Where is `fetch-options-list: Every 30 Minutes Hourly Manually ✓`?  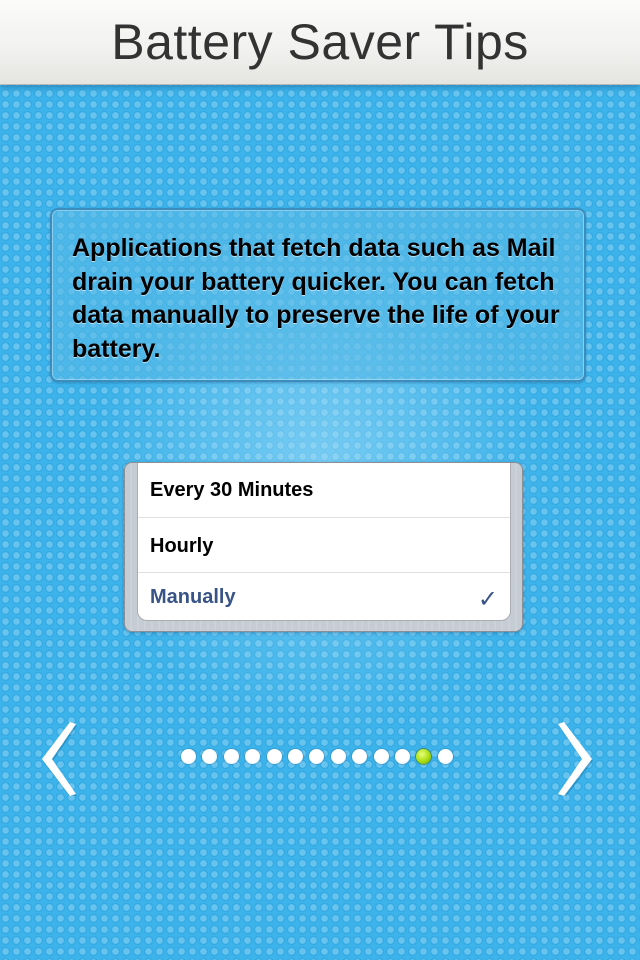
fetch-options-list: Every 30 Minutes Hourly Manually ✓ is located at coordinates (324, 542).